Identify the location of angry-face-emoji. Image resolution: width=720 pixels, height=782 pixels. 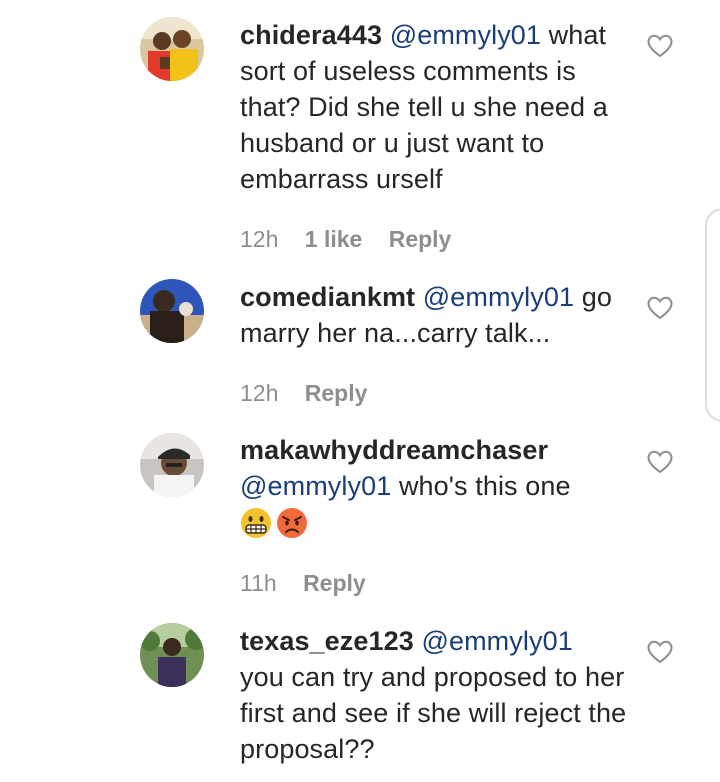
(292, 523).